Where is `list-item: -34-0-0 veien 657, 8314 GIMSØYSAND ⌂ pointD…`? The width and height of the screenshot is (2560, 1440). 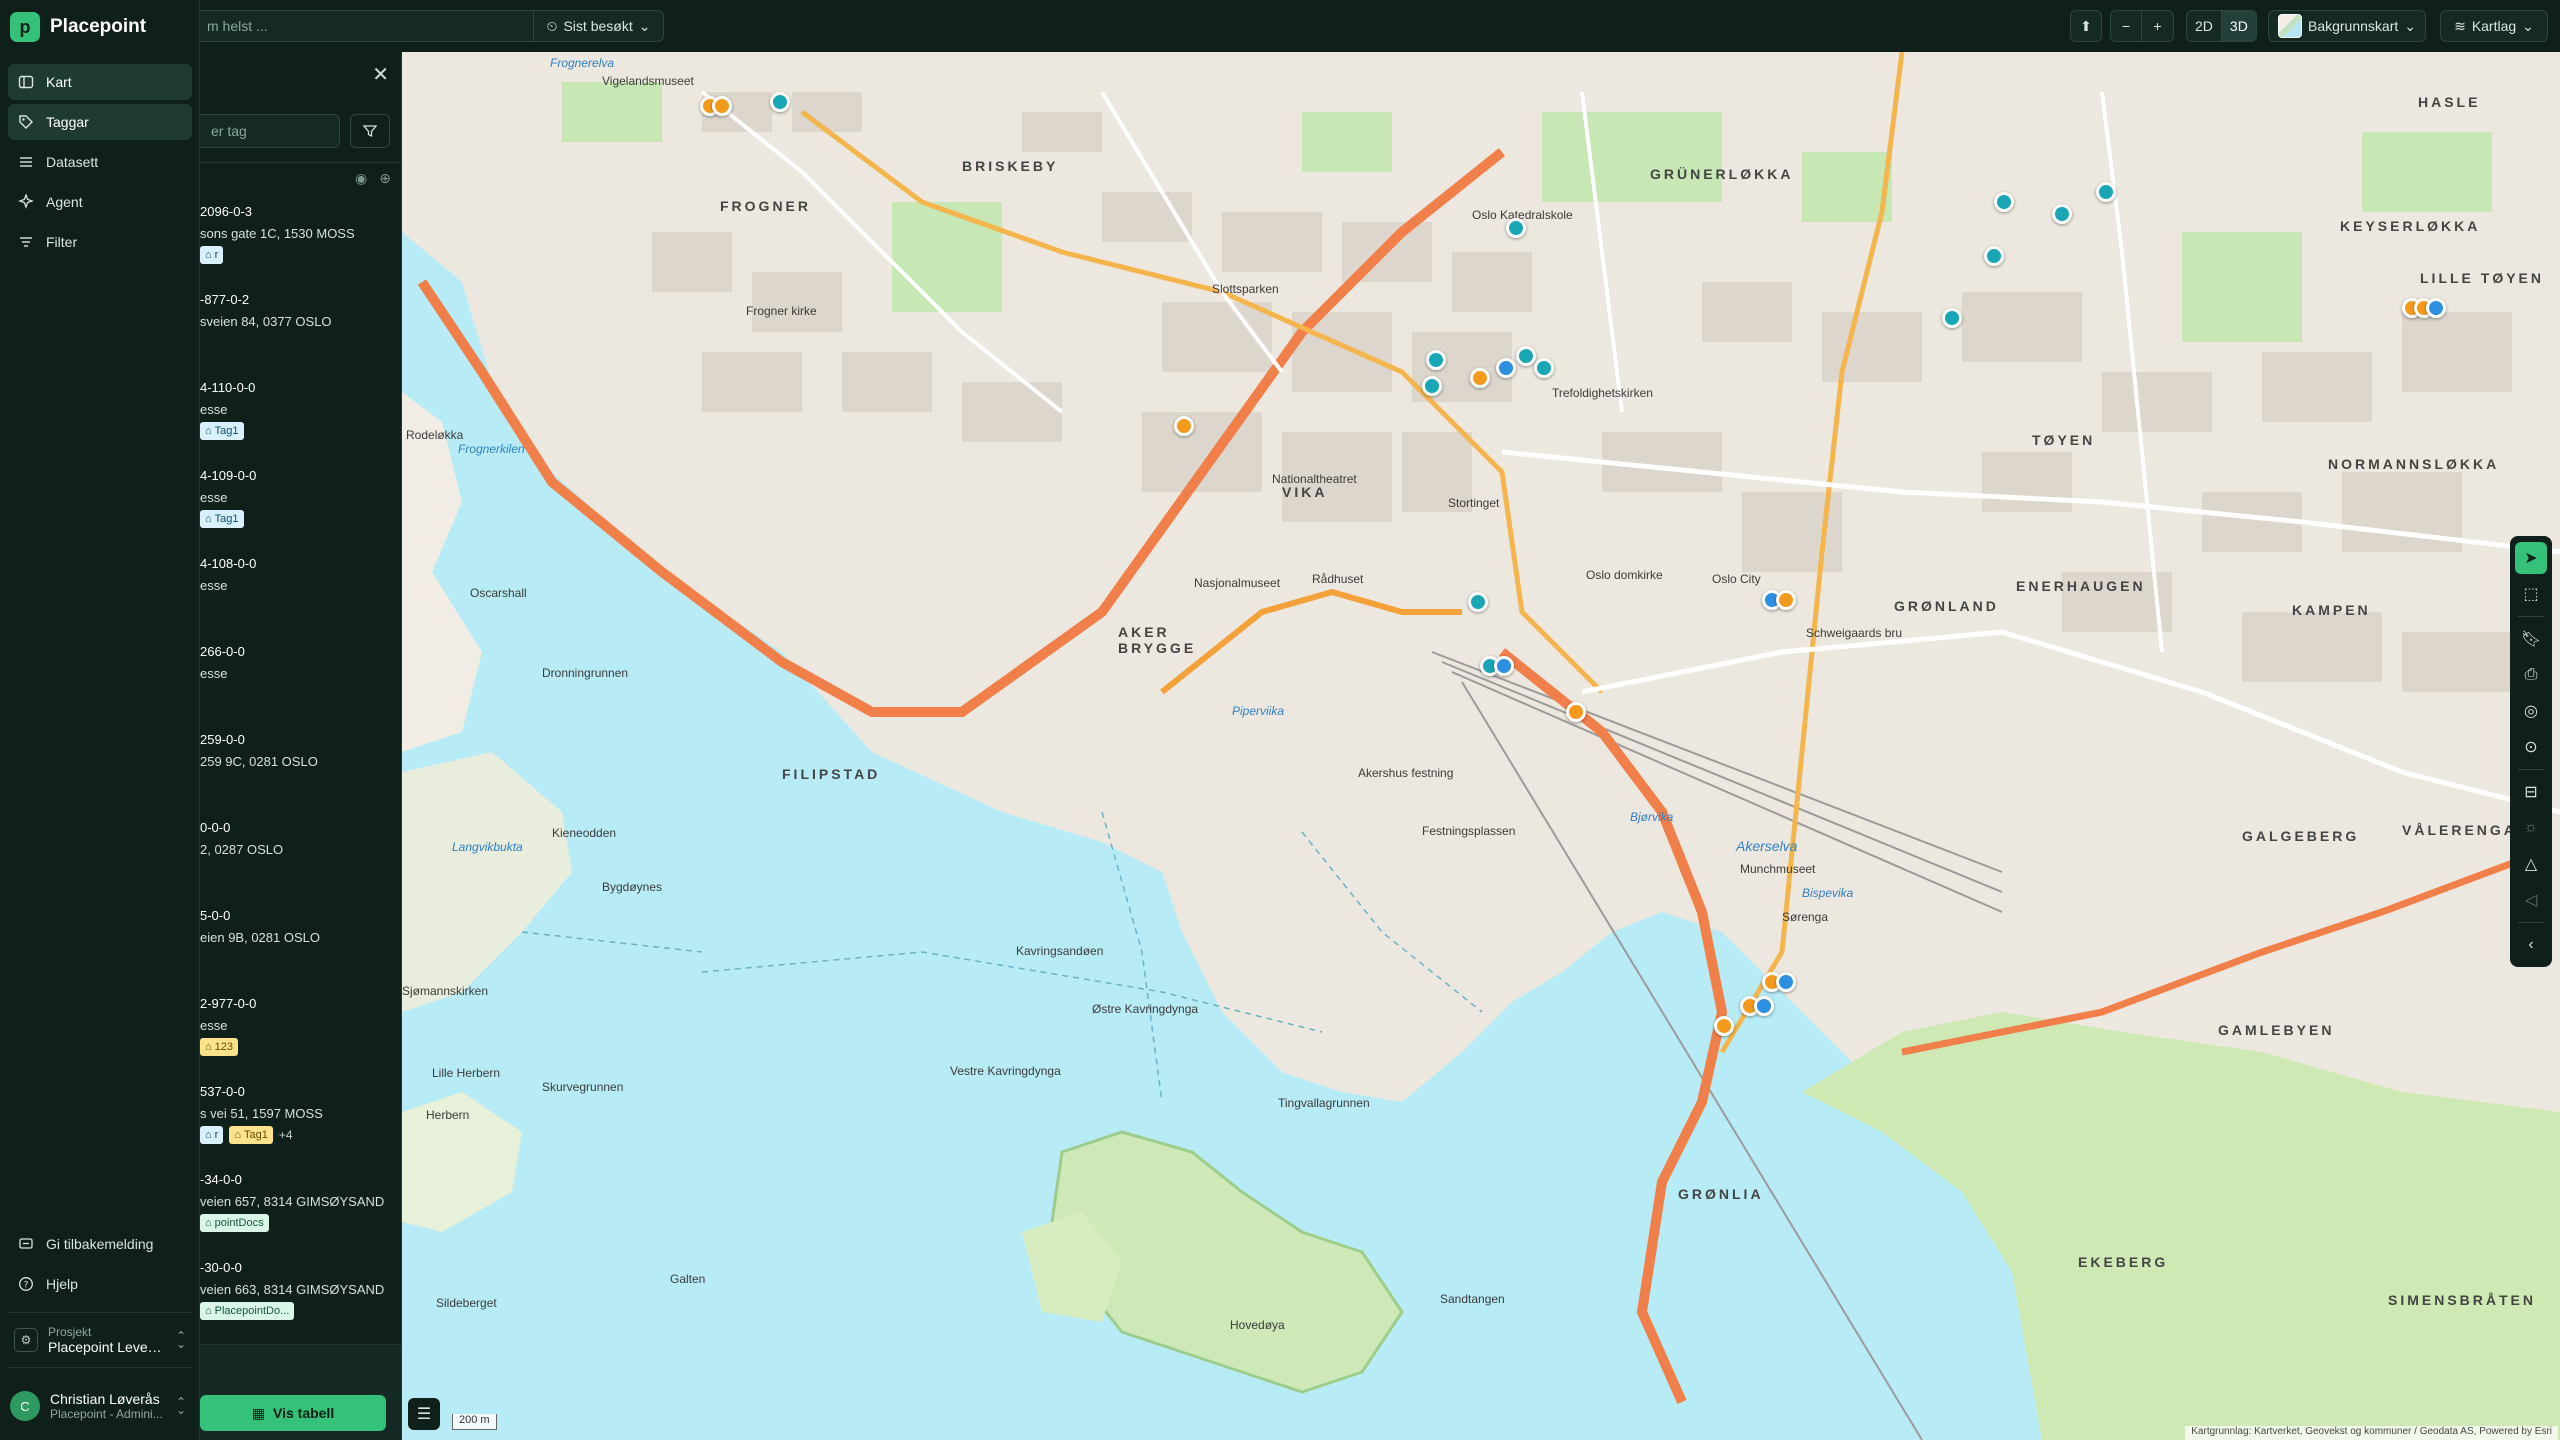 list-item: -34-0-0 veien 657, 8314 GIMSØYSAND ⌂ pointD… is located at coordinates (300, 1212).